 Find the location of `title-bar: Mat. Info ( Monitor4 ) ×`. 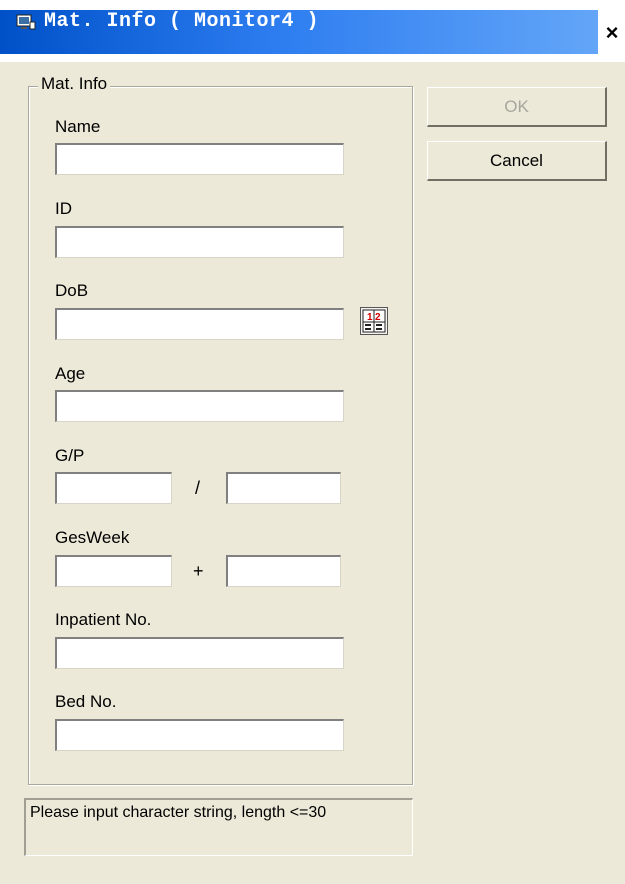

title-bar: Mat. Info ( Monitor4 ) × is located at coordinates (312, 31).